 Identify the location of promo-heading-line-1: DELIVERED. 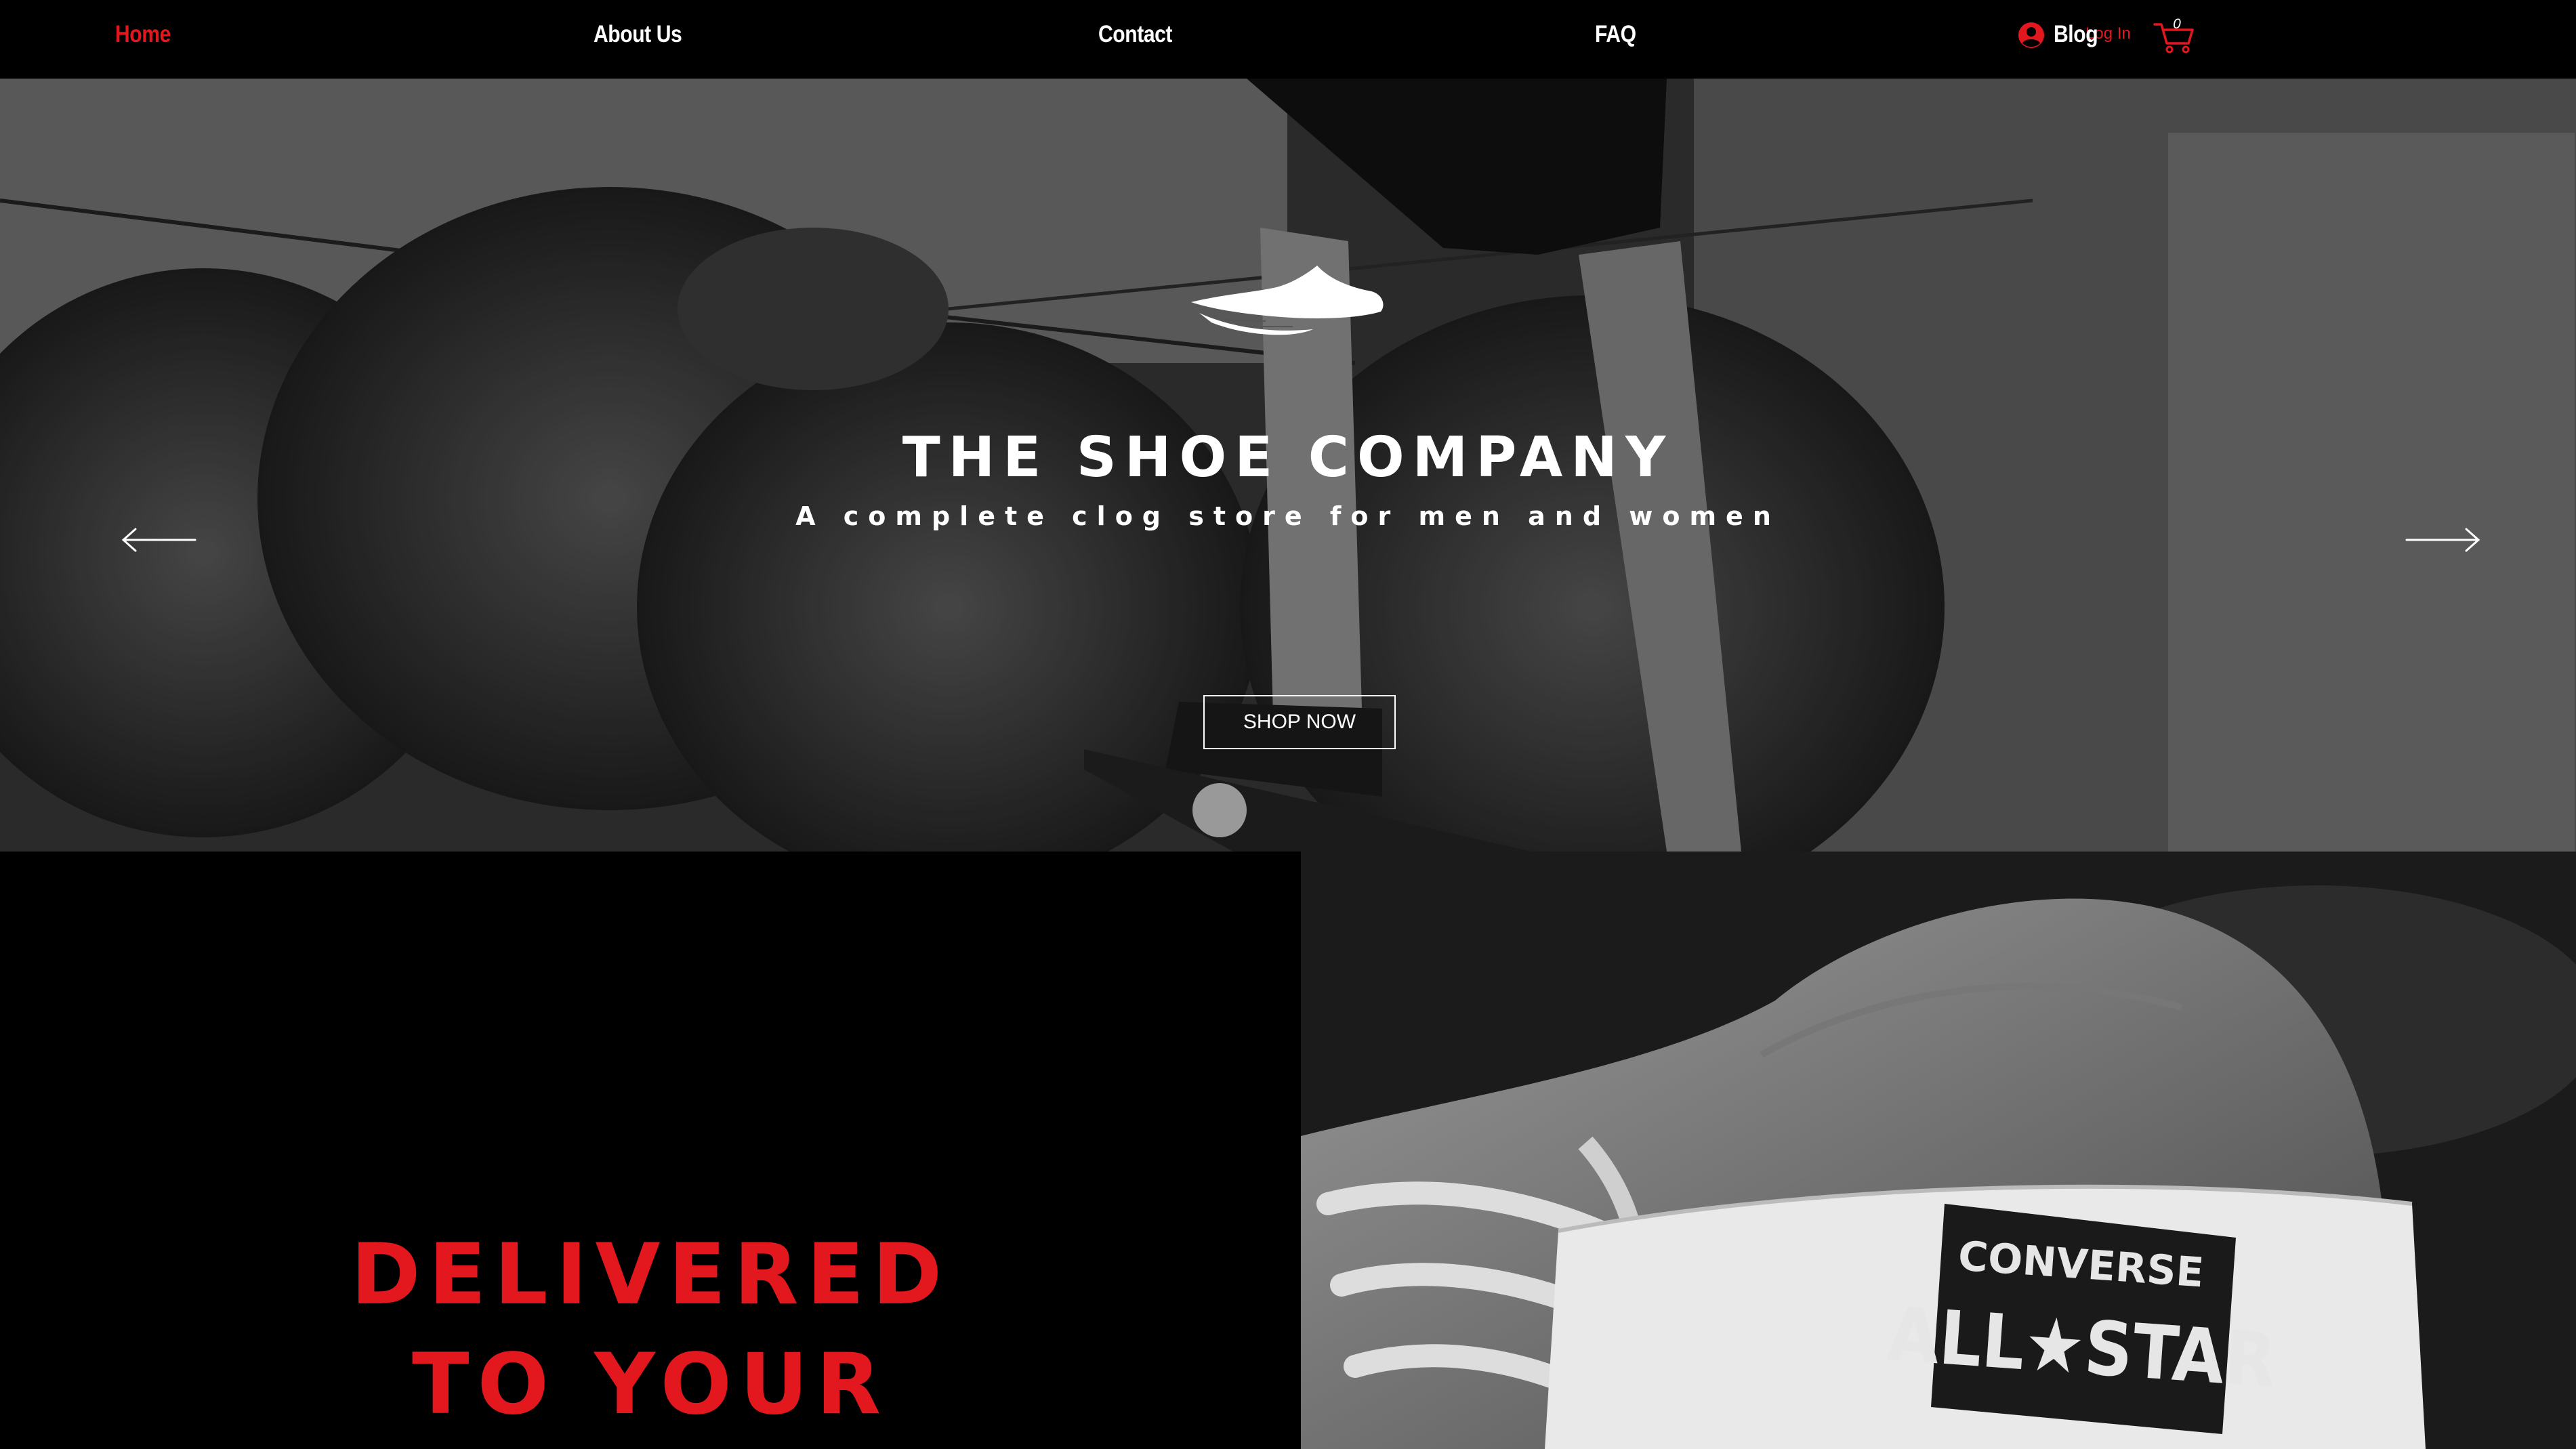
(650, 1275).